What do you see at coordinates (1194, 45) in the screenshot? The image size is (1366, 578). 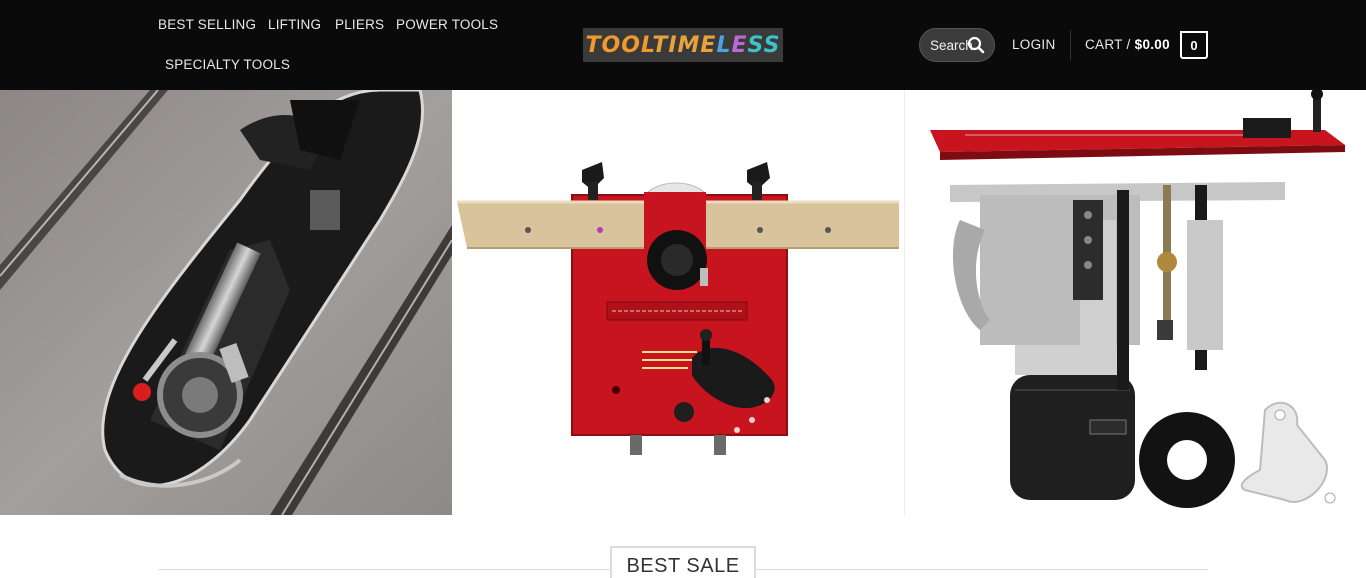 I see `cart-count-badge: 0` at bounding box center [1194, 45].